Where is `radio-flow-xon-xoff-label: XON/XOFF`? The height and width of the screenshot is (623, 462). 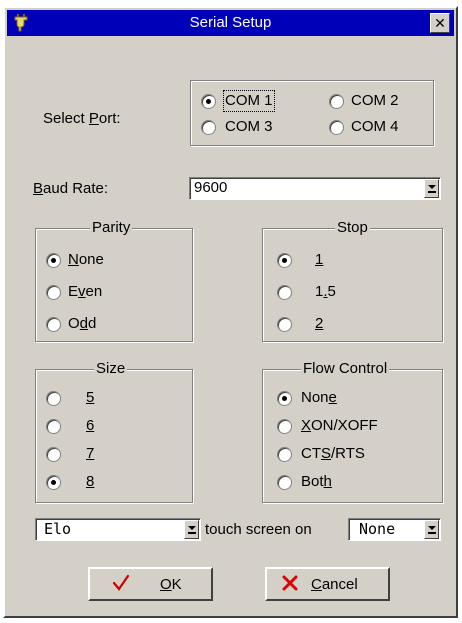 radio-flow-xon-xoff-label: XON/XOFF is located at coordinates (339, 426).